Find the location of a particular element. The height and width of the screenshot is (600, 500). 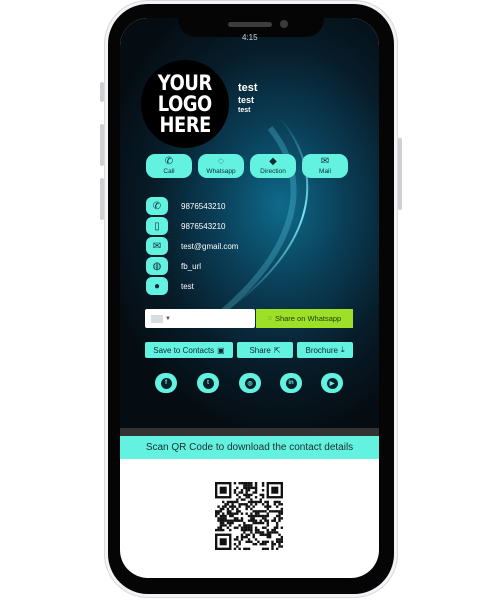

contact-row-phone: ✆ 9876543210 is located at coordinates (186, 206).